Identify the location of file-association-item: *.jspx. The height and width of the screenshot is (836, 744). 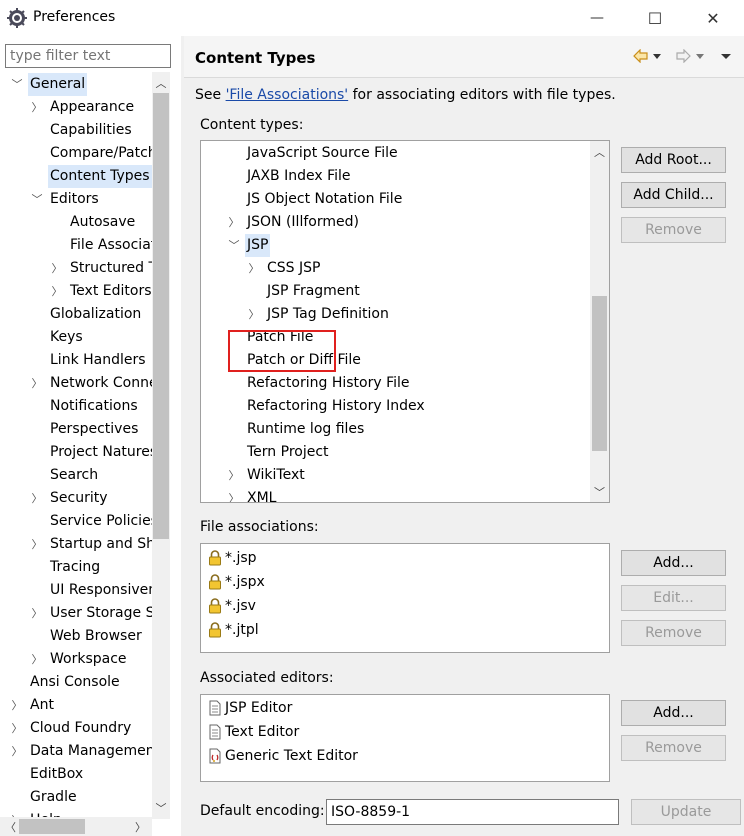
(236, 582).